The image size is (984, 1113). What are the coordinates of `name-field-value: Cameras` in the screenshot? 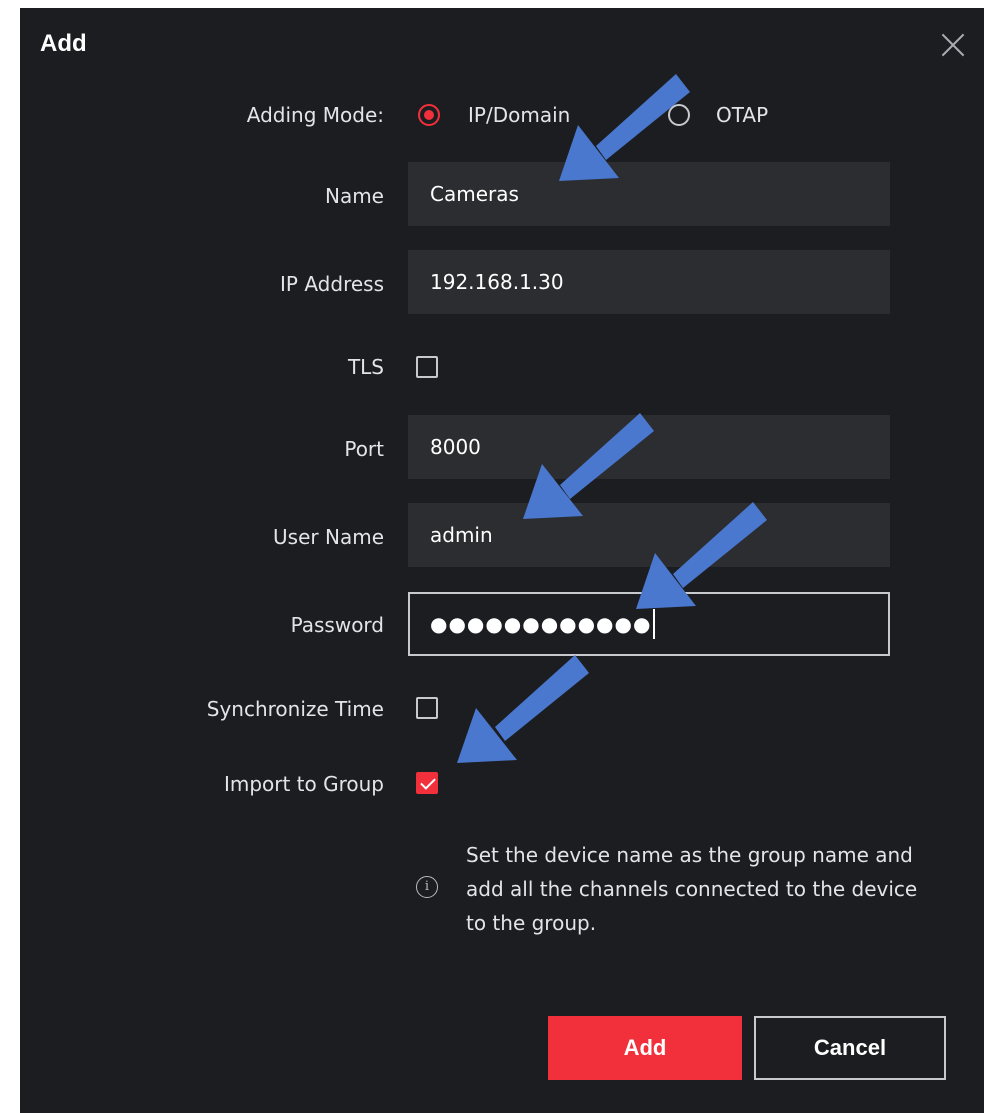 It's located at (474, 194).